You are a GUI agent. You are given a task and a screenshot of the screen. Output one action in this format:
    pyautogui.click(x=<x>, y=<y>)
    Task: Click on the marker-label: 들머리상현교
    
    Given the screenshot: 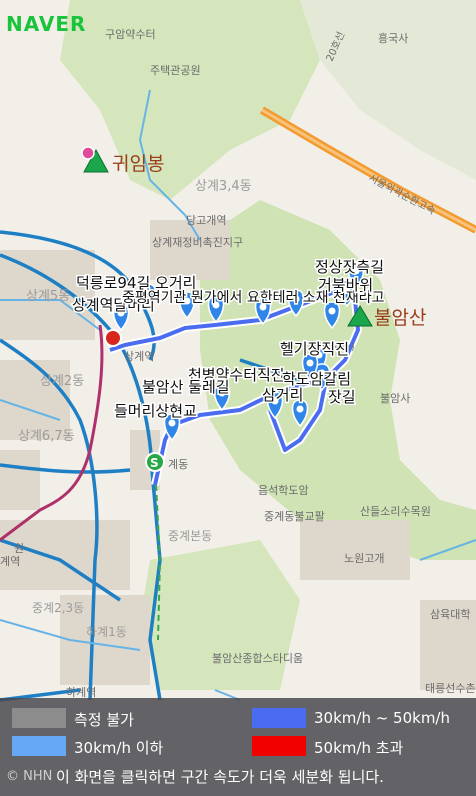 What is the action you would take?
    pyautogui.click(x=155, y=411)
    